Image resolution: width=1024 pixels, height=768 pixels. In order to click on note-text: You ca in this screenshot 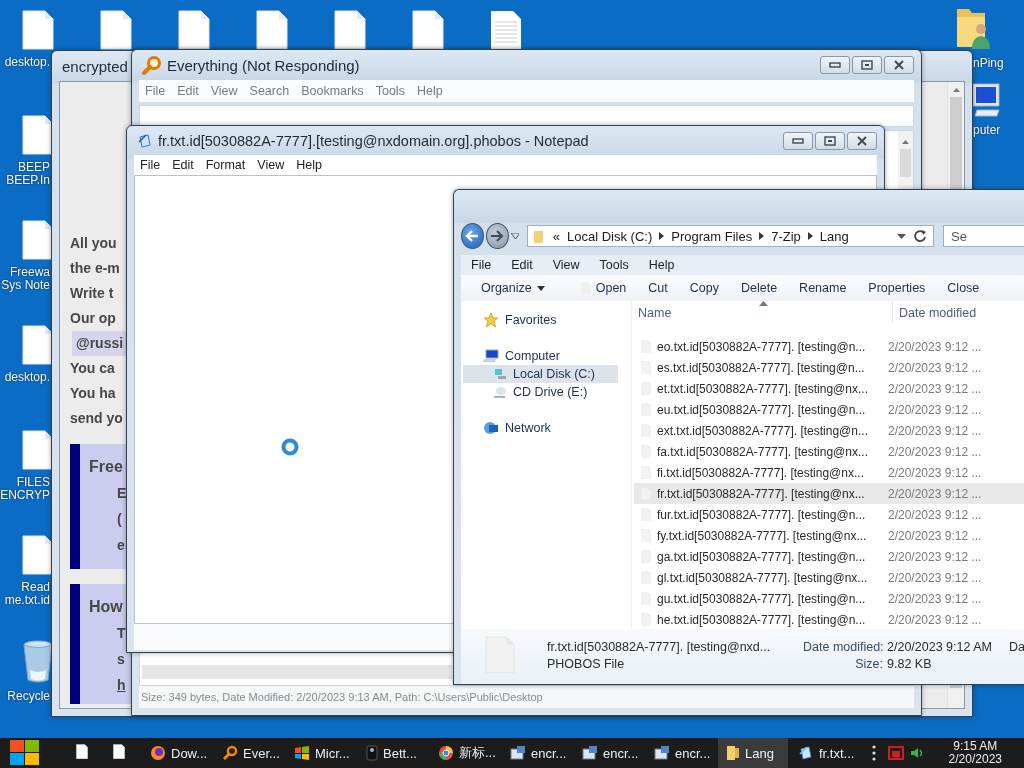, I will do `click(92, 368)`.